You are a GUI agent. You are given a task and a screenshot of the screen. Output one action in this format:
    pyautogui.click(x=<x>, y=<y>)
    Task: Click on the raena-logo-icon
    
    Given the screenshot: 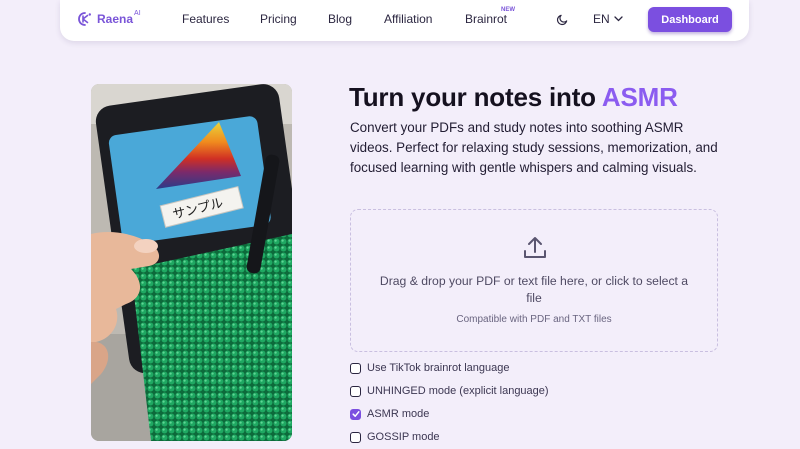 What is the action you would take?
    pyautogui.click(x=84, y=19)
    